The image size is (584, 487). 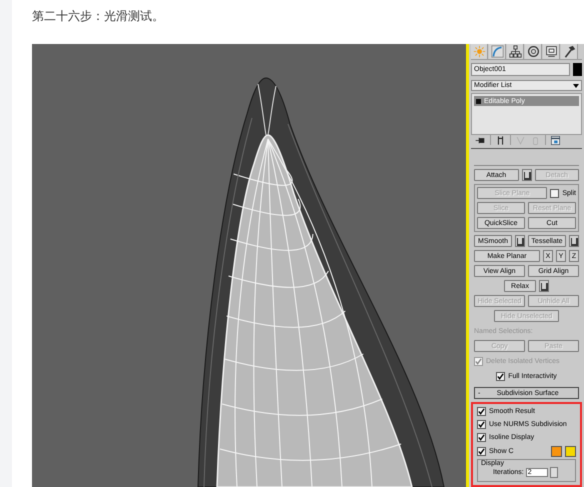 What do you see at coordinates (555, 140) in the screenshot?
I see `configure-icon` at bounding box center [555, 140].